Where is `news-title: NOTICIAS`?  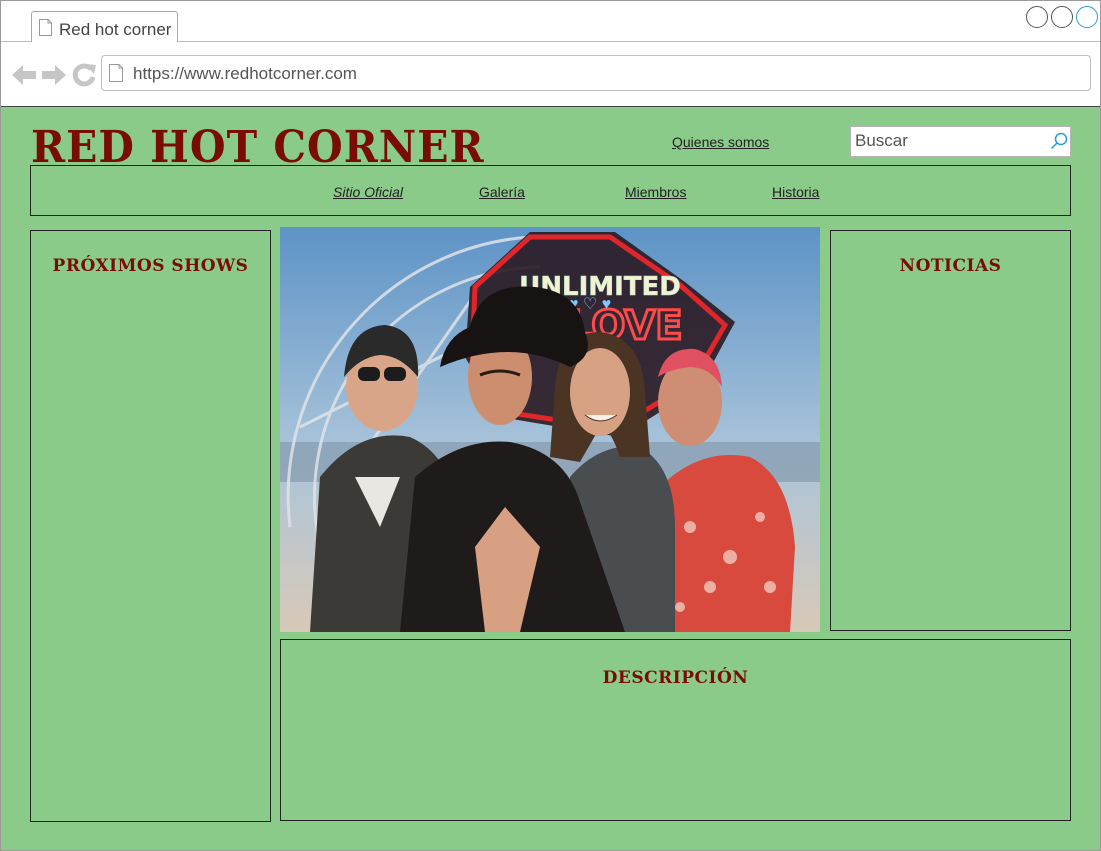 news-title: NOTICIAS is located at coordinates (950, 266).